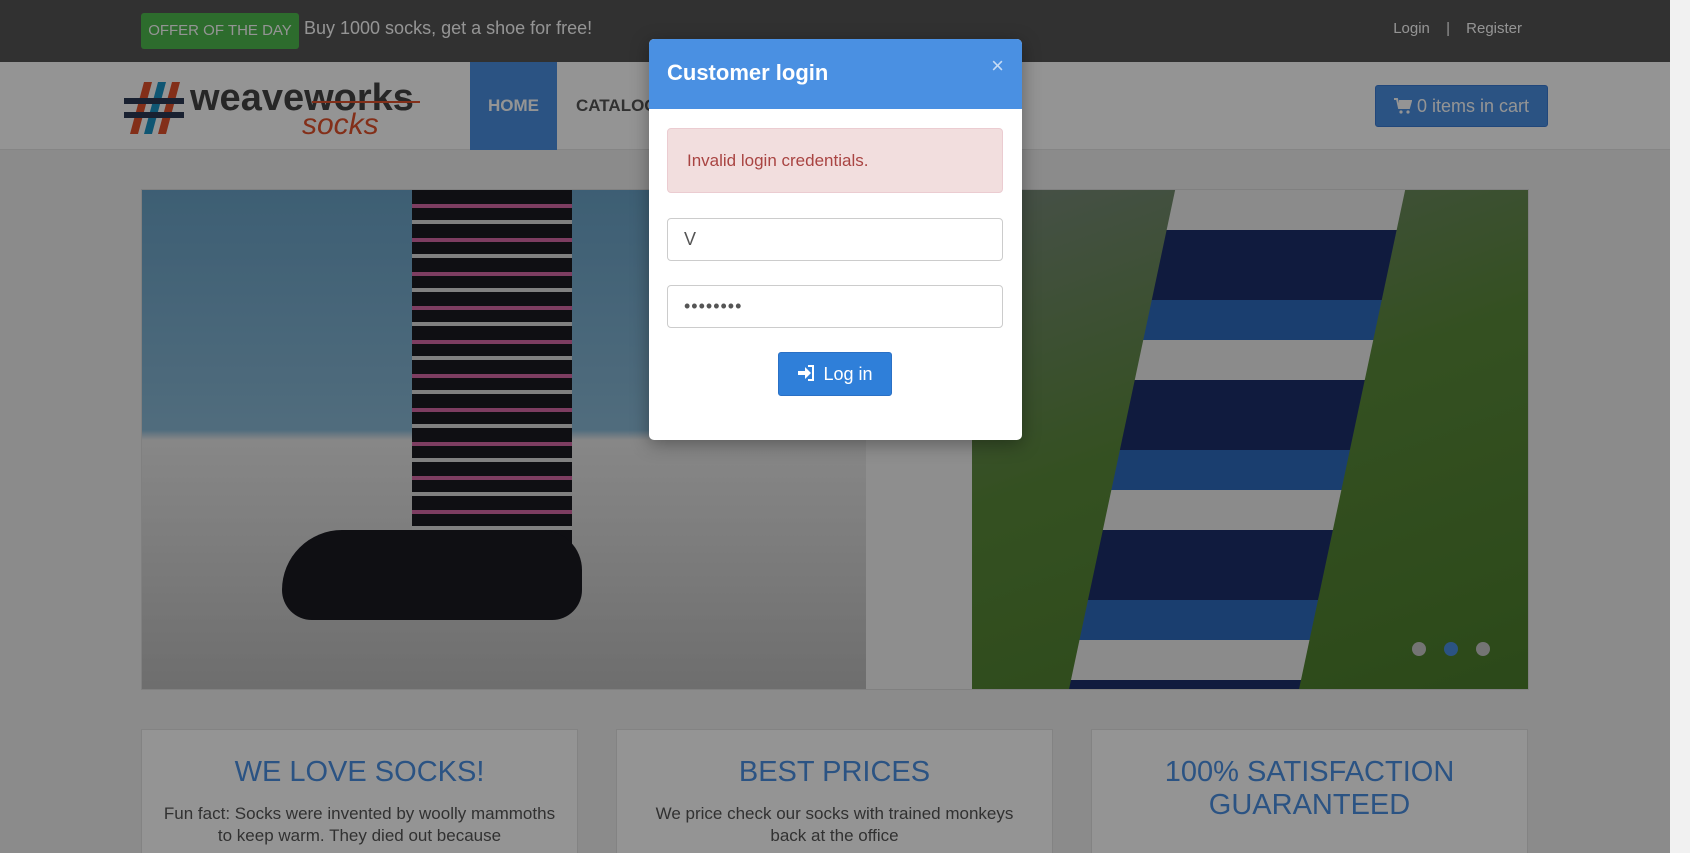 The image size is (1690, 853). Describe the element at coordinates (1680, 426) in the screenshot. I see `page-scrollbar` at that location.